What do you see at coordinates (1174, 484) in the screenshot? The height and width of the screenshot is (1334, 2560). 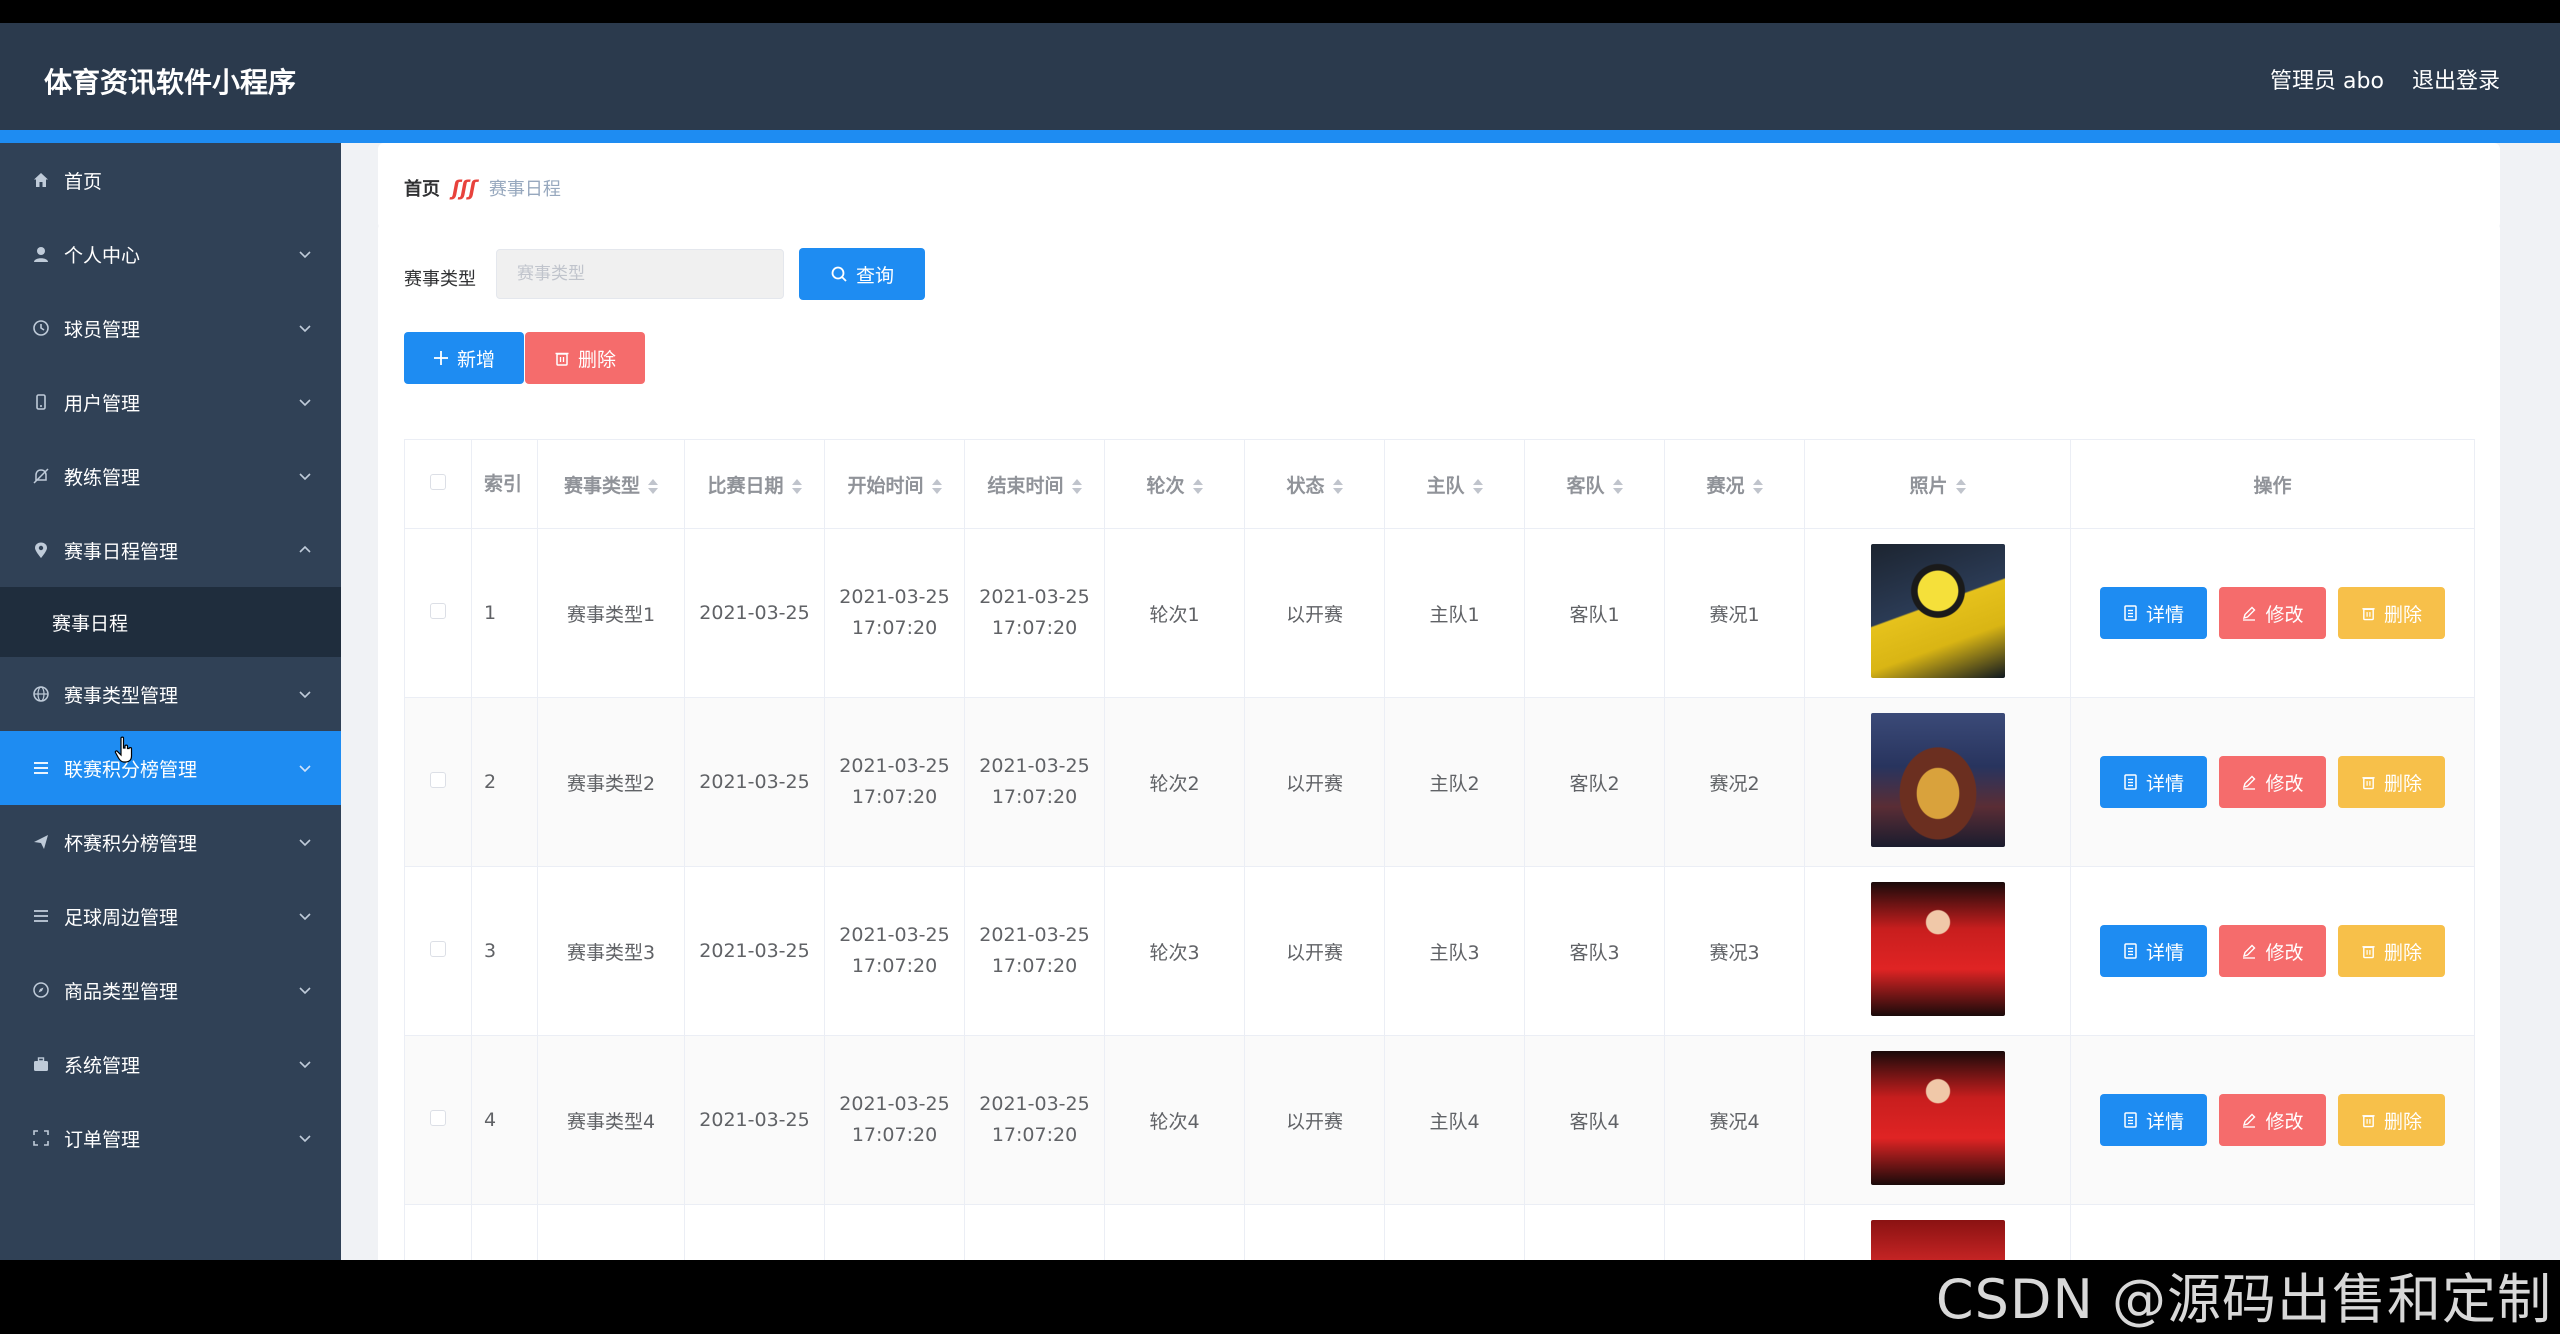 I see `header-round: 轮次` at bounding box center [1174, 484].